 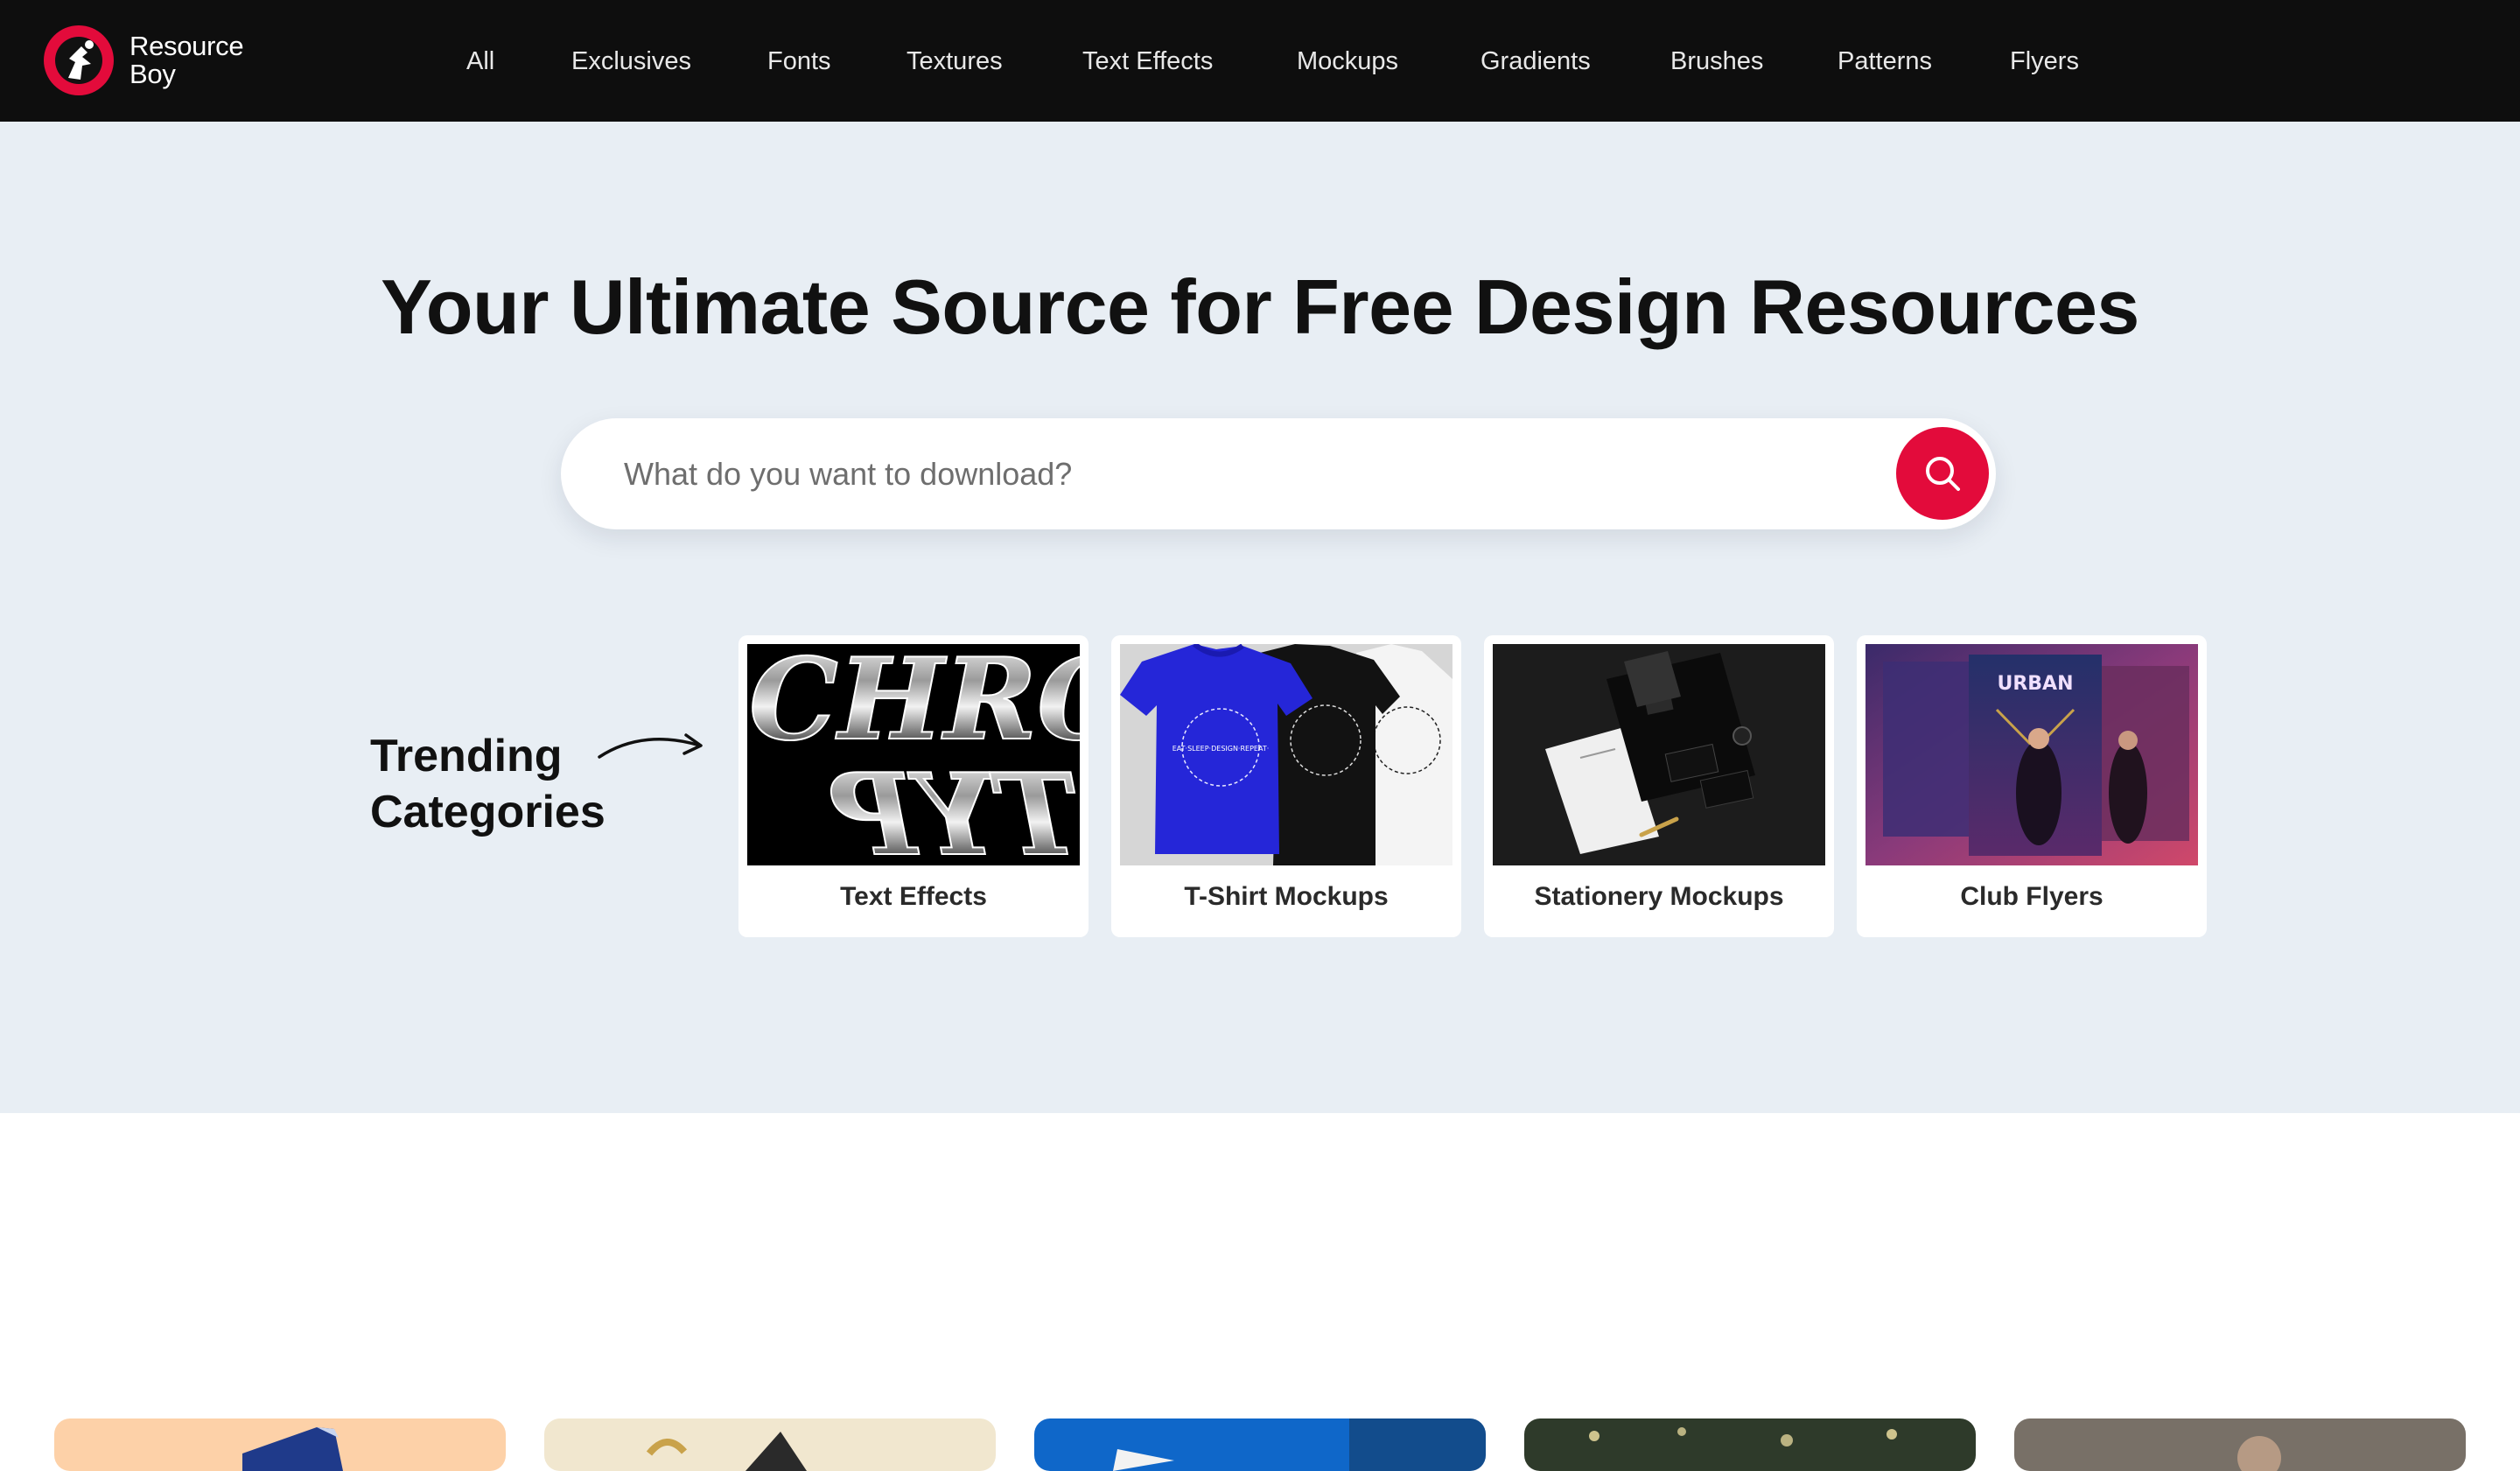 What do you see at coordinates (1286, 896) in the screenshot?
I see `category-caption: T-Shirt Mockups` at bounding box center [1286, 896].